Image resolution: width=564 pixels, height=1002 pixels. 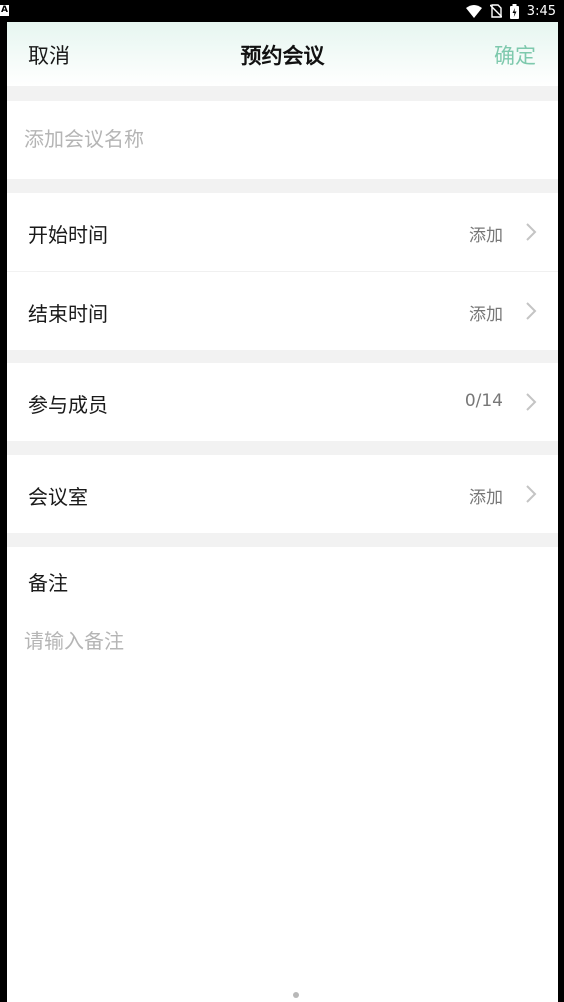 What do you see at coordinates (274, 139) in the screenshot?
I see `meeting-name-input` at bounding box center [274, 139].